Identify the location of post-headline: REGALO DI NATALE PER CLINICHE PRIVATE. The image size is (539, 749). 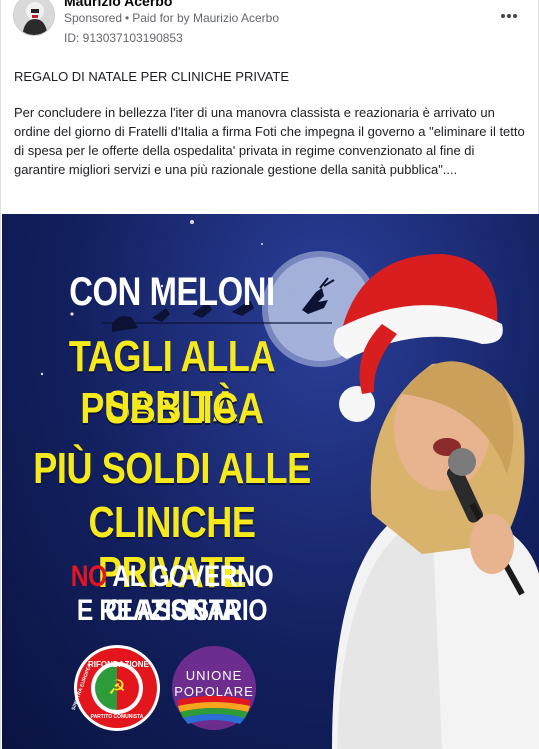
(151, 76).